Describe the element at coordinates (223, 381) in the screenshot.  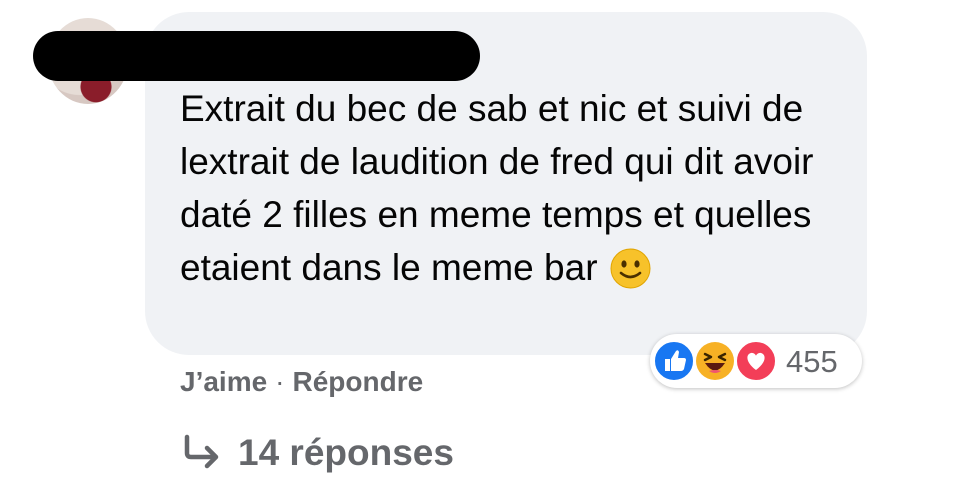
I see `like-button: J’aime` at that location.